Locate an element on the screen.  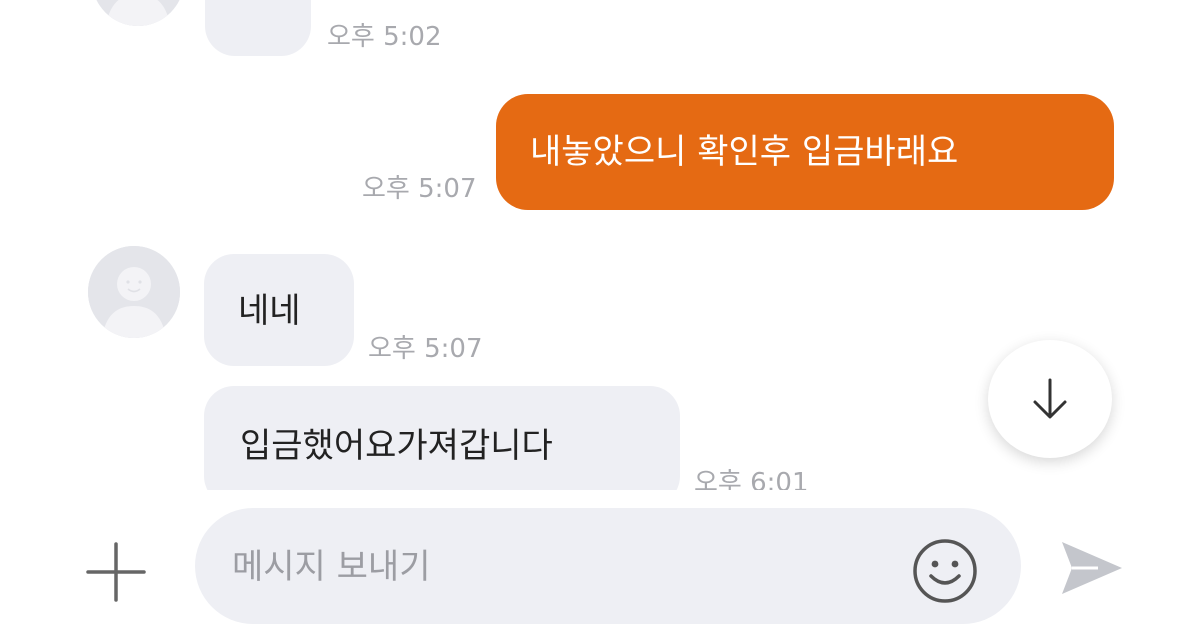
message-text: 입금했어요가져갑니다 is located at coordinates (396, 446).